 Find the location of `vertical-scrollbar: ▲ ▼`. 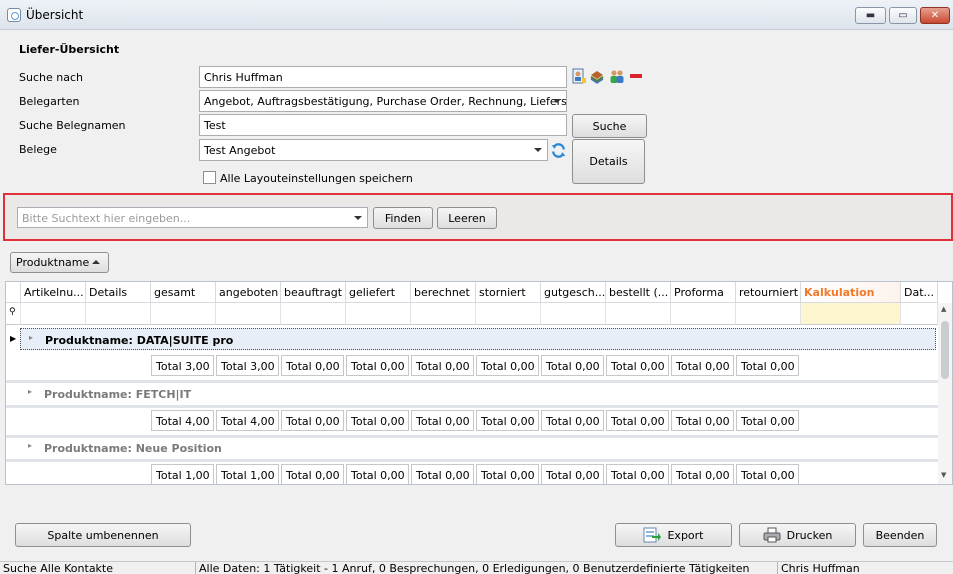

vertical-scrollbar: ▲ ▼ is located at coordinates (945, 393).